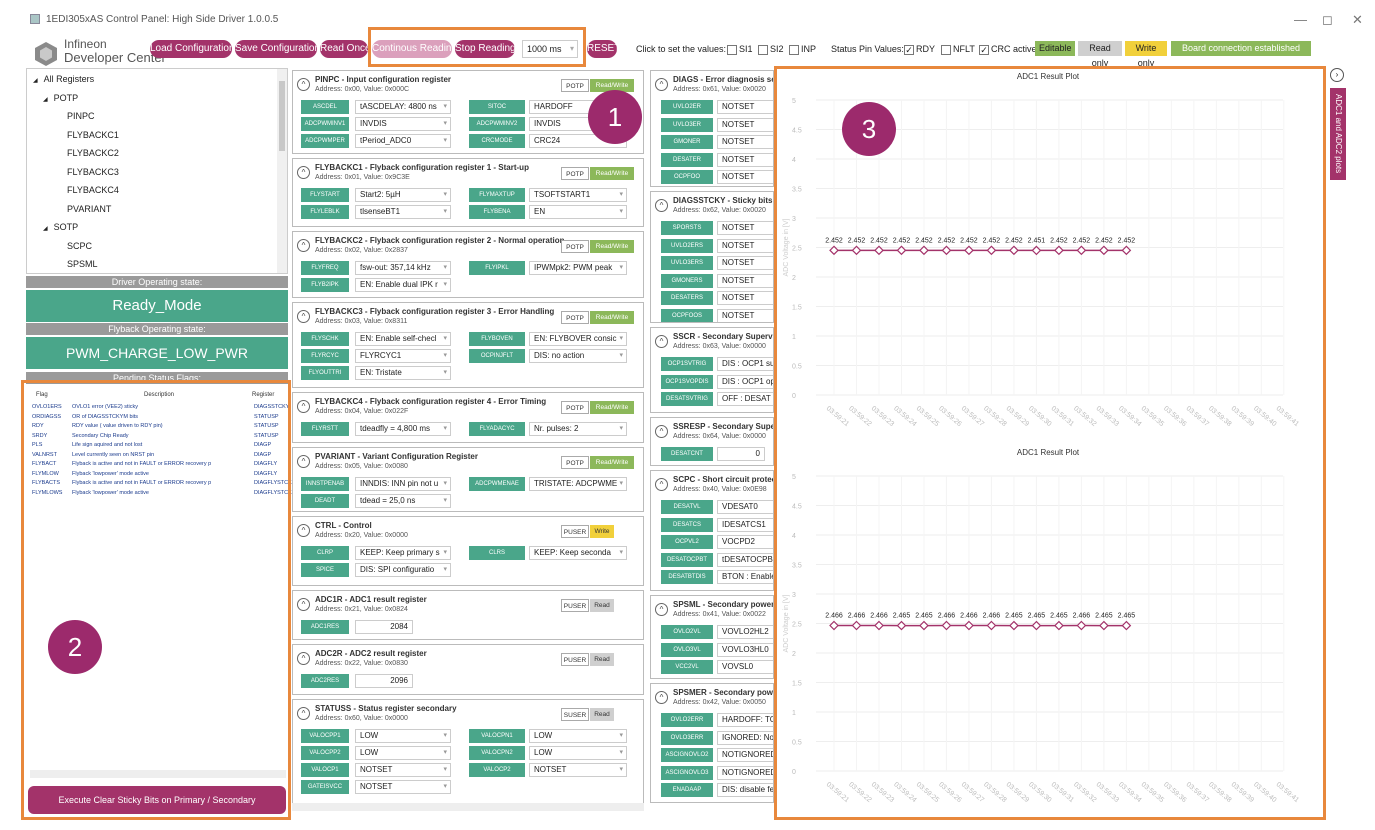  I want to click on field-value-select: DIS: disable fe, so click(745, 790).